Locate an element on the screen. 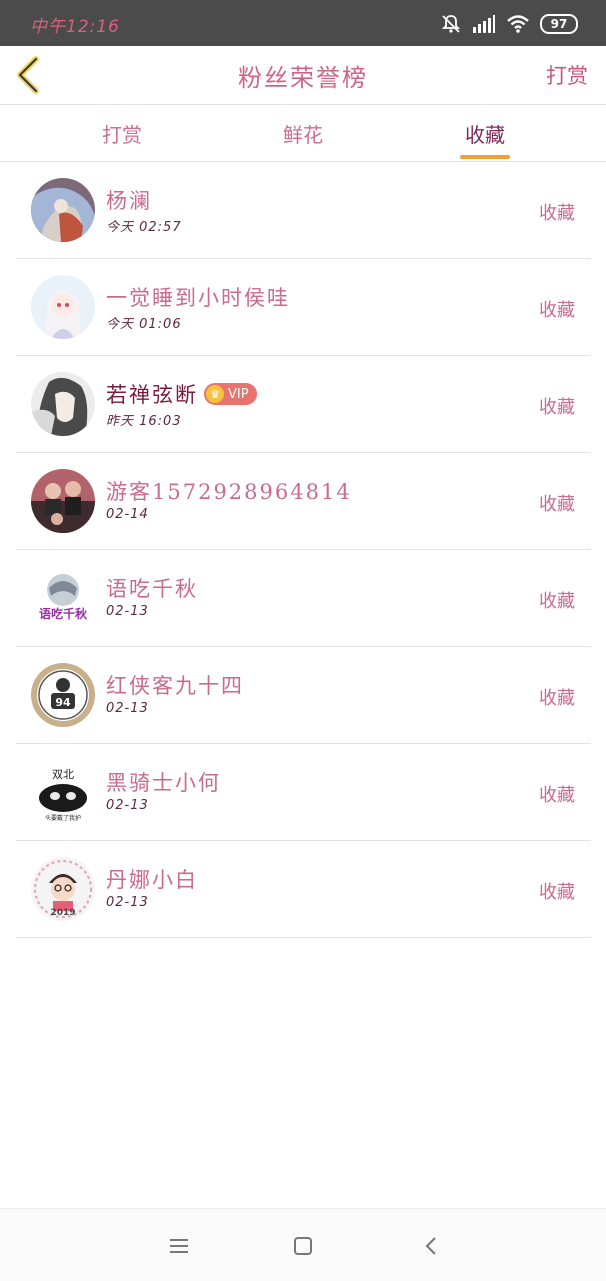 This screenshot has width=606, height=1281. avatar: 语吃千秋 is located at coordinates (63, 598).